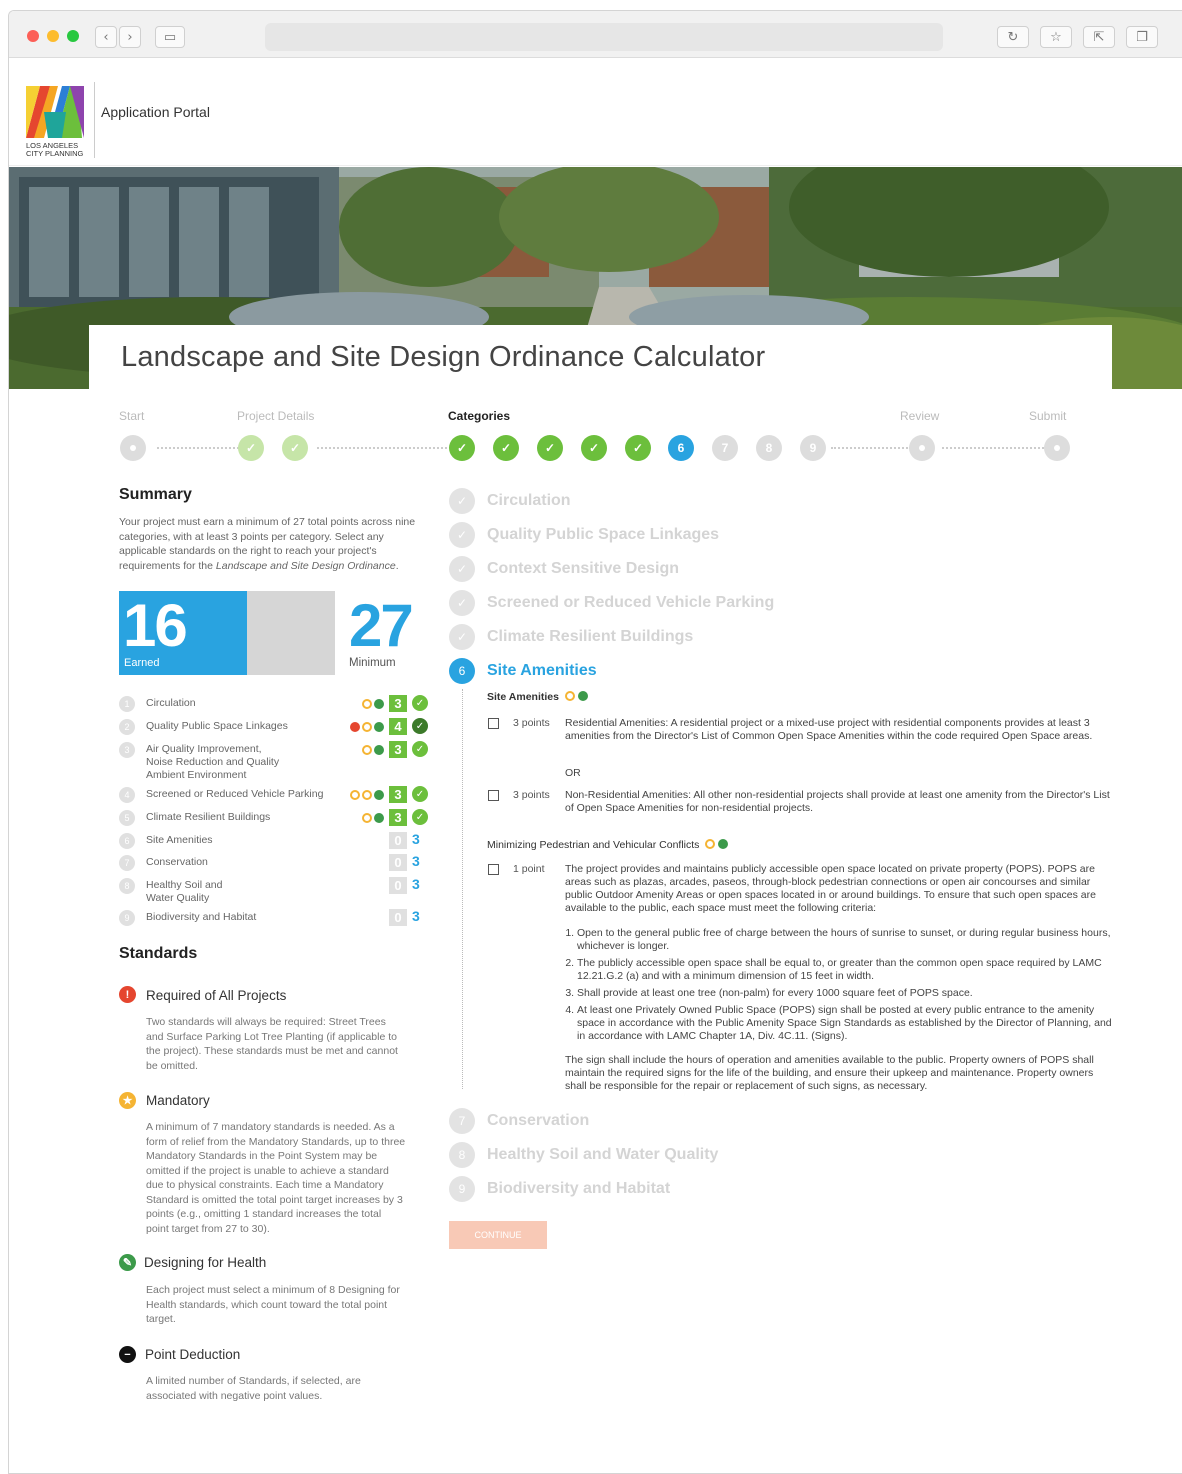  Describe the element at coordinates (498, 1235) in the screenshot. I see `continue-button: CONTINUE` at that location.